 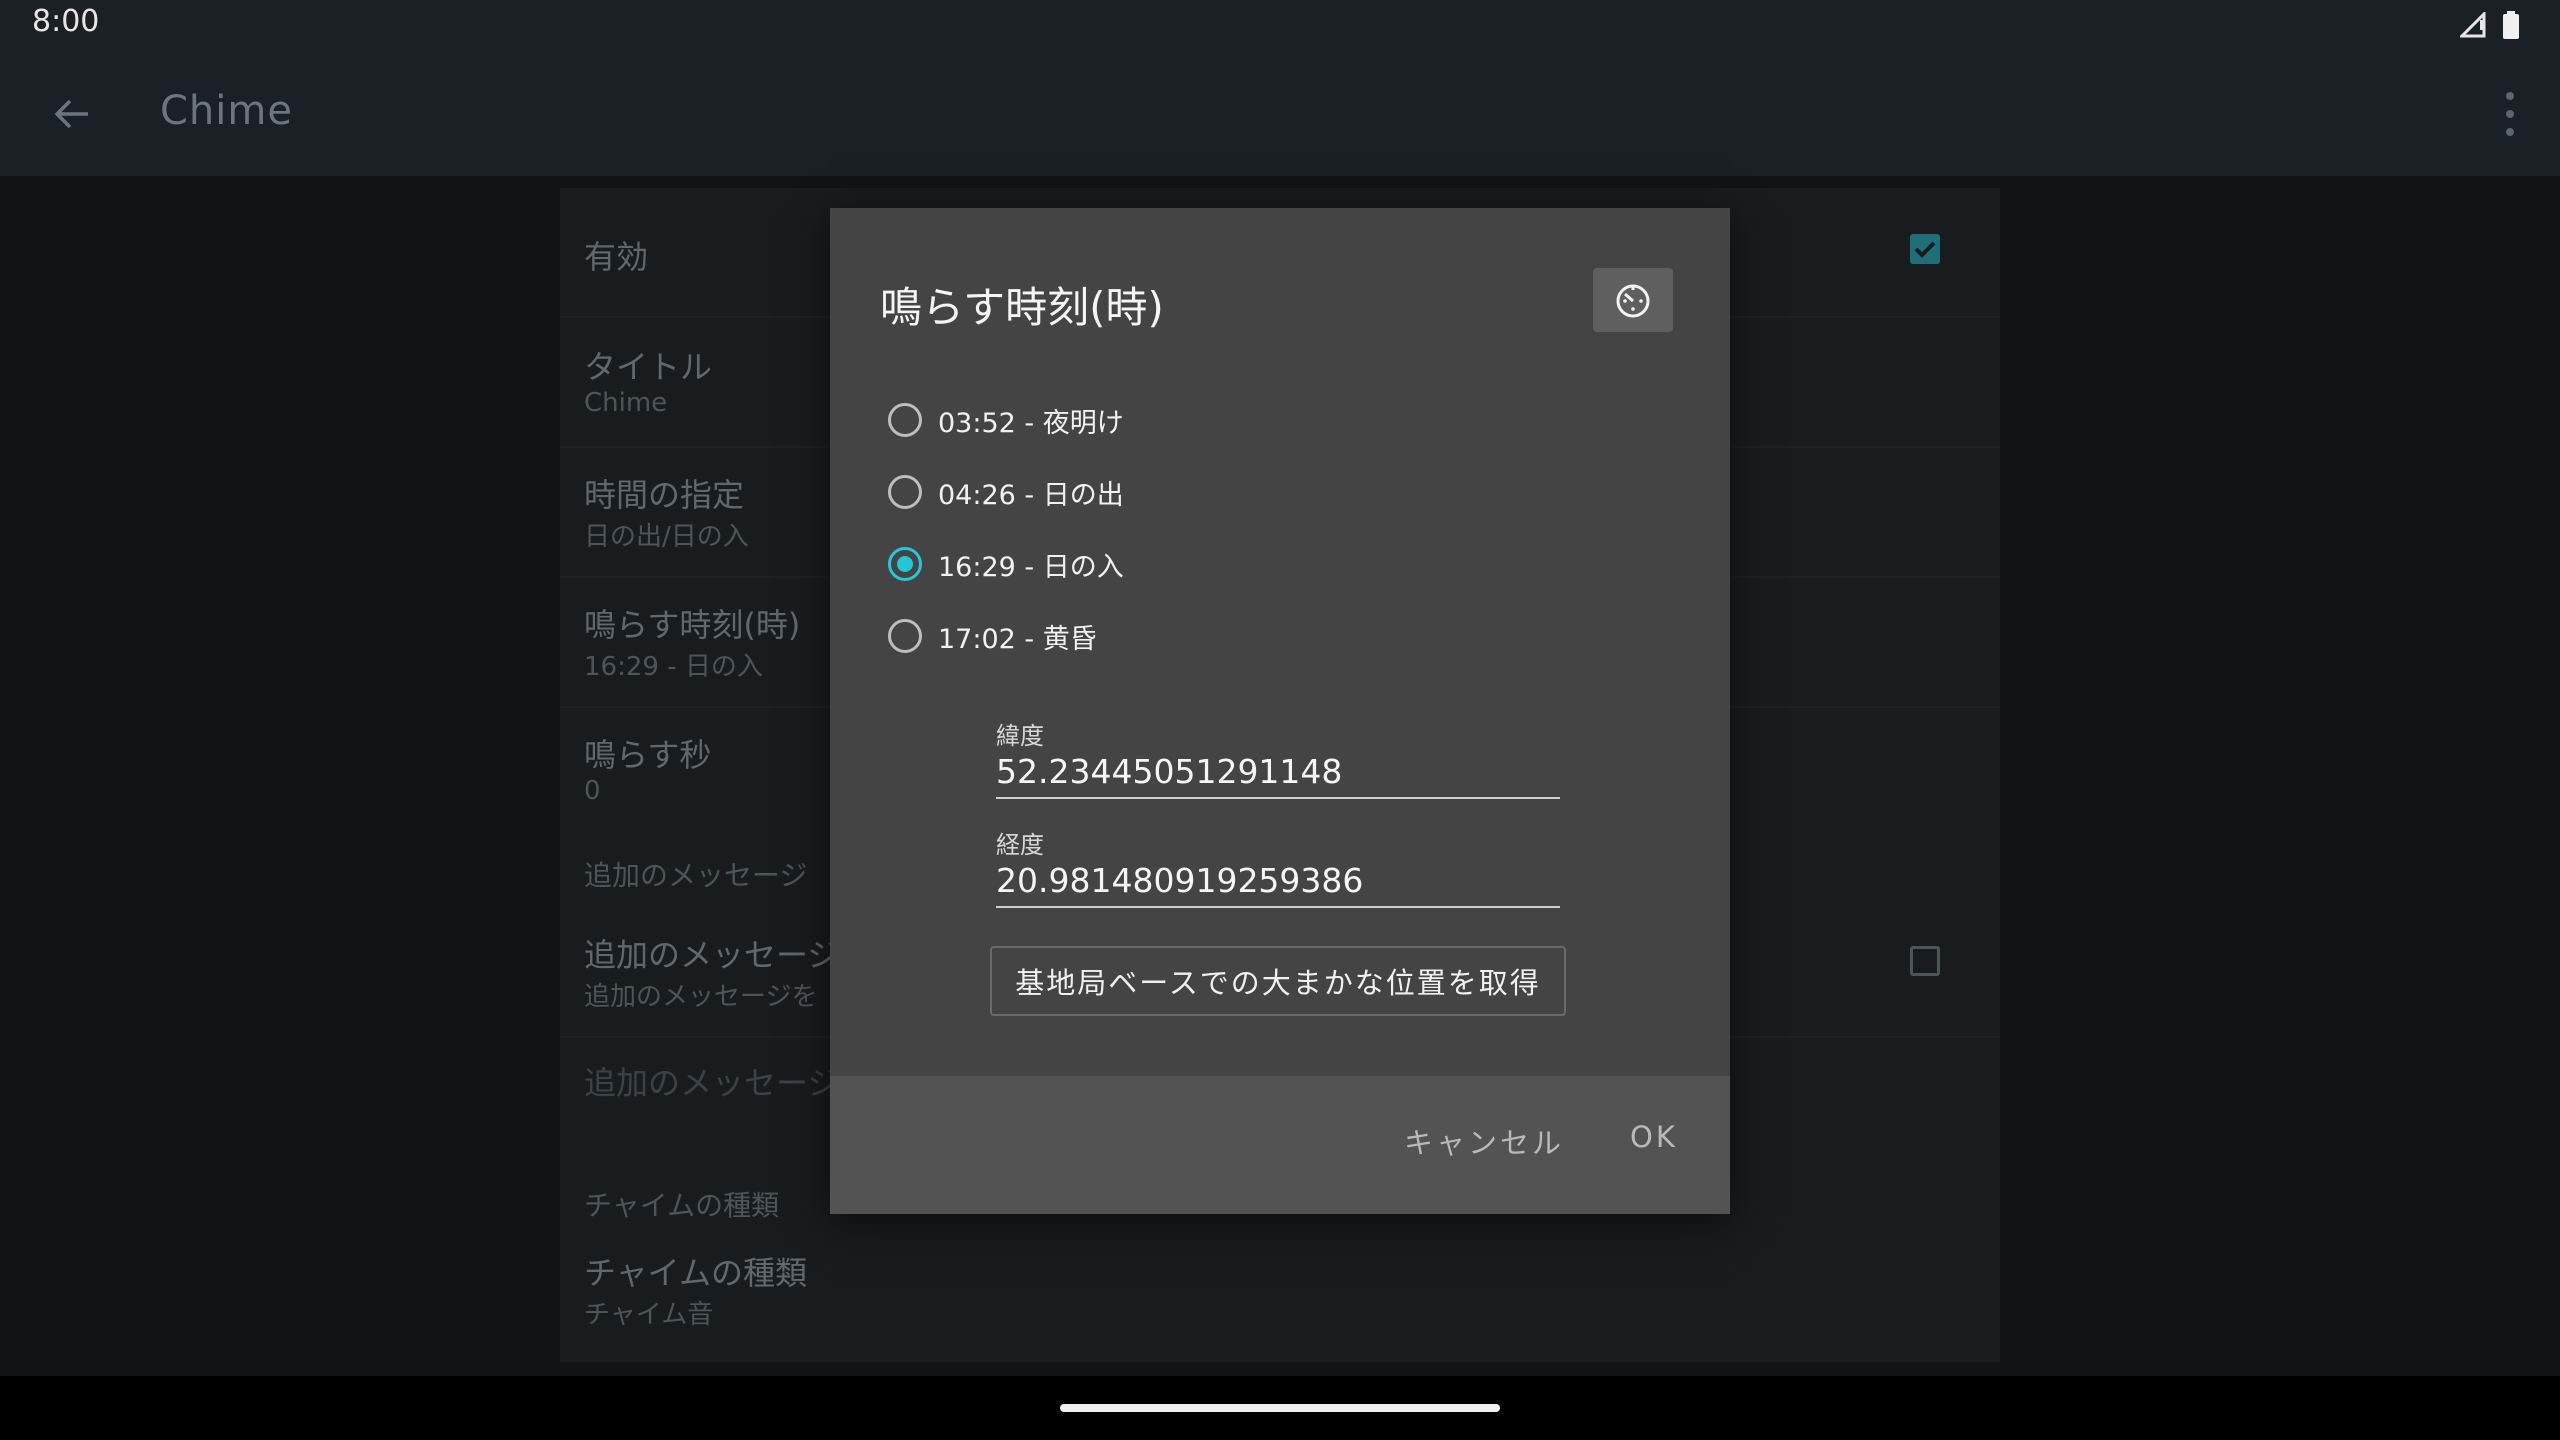 What do you see at coordinates (648, 367) in the screenshot?
I see `pref-title-setting-title: タイトル` at bounding box center [648, 367].